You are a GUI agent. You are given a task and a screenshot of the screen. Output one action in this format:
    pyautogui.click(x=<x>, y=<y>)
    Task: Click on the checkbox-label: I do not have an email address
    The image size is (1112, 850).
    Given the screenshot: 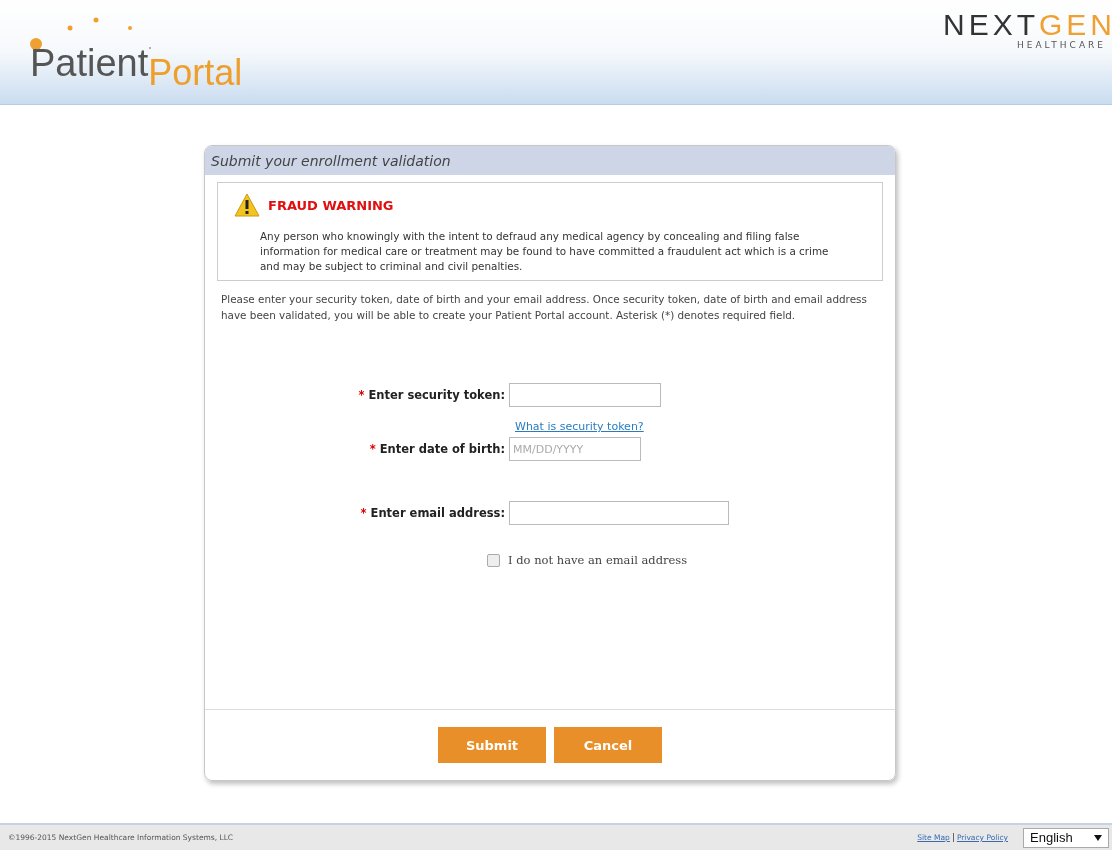 What is the action you would take?
    pyautogui.click(x=598, y=560)
    